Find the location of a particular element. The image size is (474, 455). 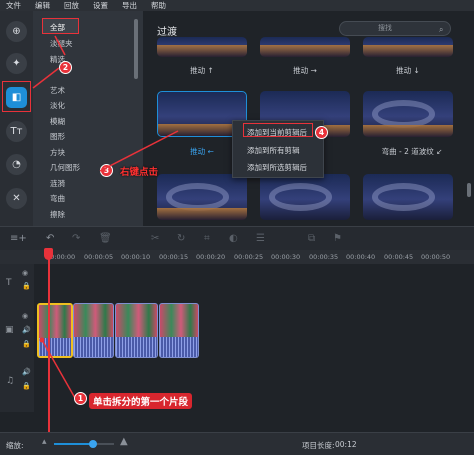

zoom-slider-knob is located at coordinates (93, 444).